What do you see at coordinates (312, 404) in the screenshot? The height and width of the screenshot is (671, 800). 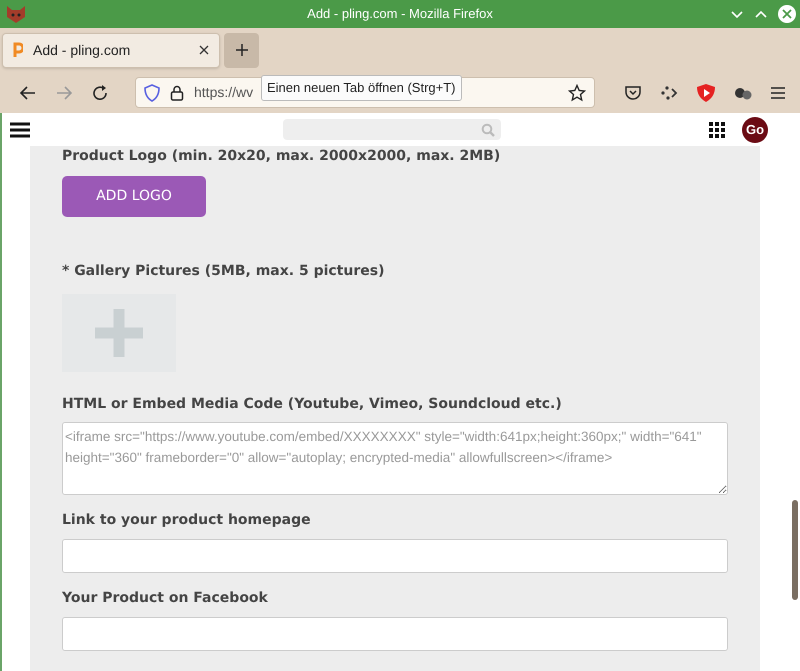 I see `section-heading: HTML or Embed Media Code (Youtube, Vimeo, Soundcloud etc.)` at bounding box center [312, 404].